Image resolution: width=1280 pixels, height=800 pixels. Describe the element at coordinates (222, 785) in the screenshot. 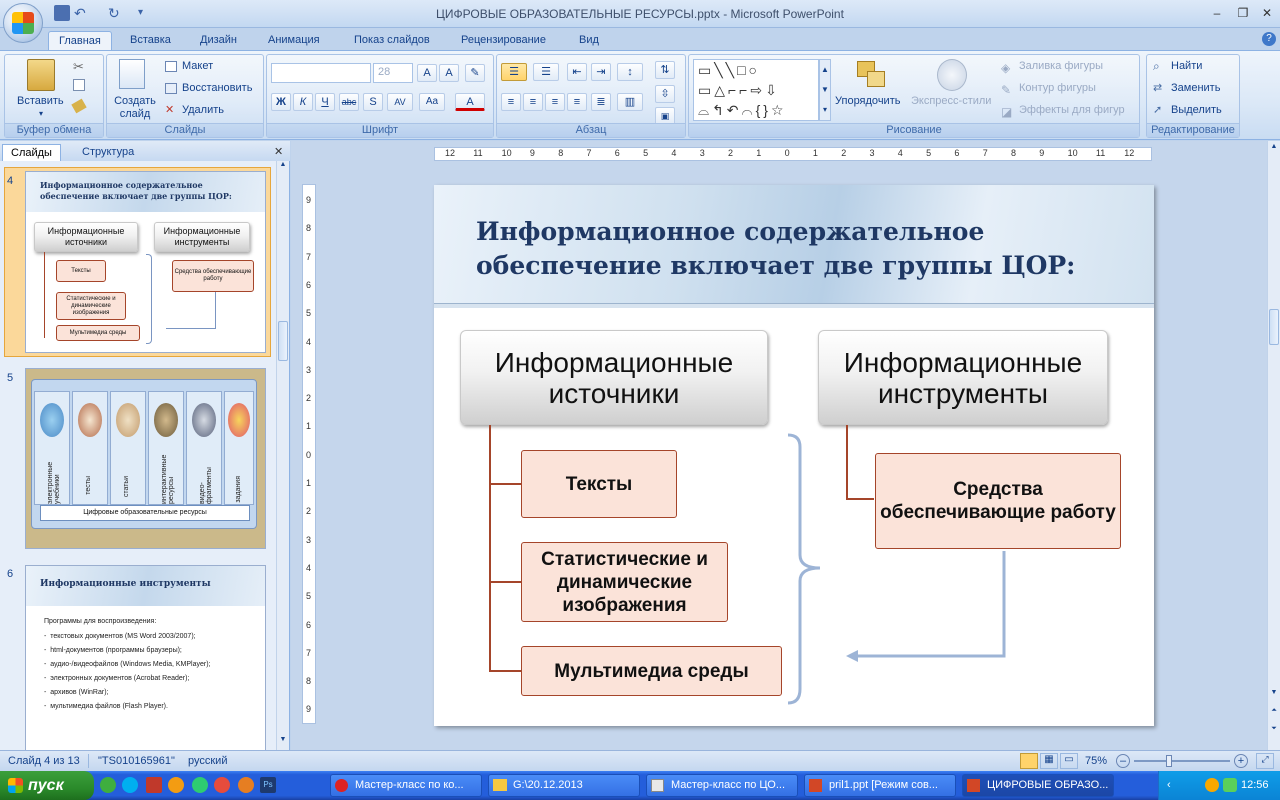

I see `opera-icon` at that location.